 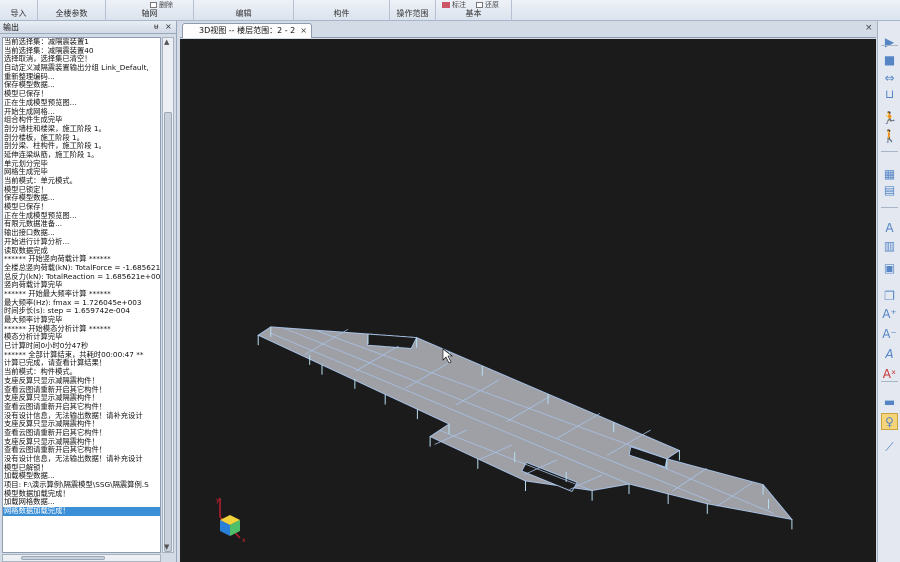 I want to click on horizontal-scrollbar, so click(x=81, y=558).